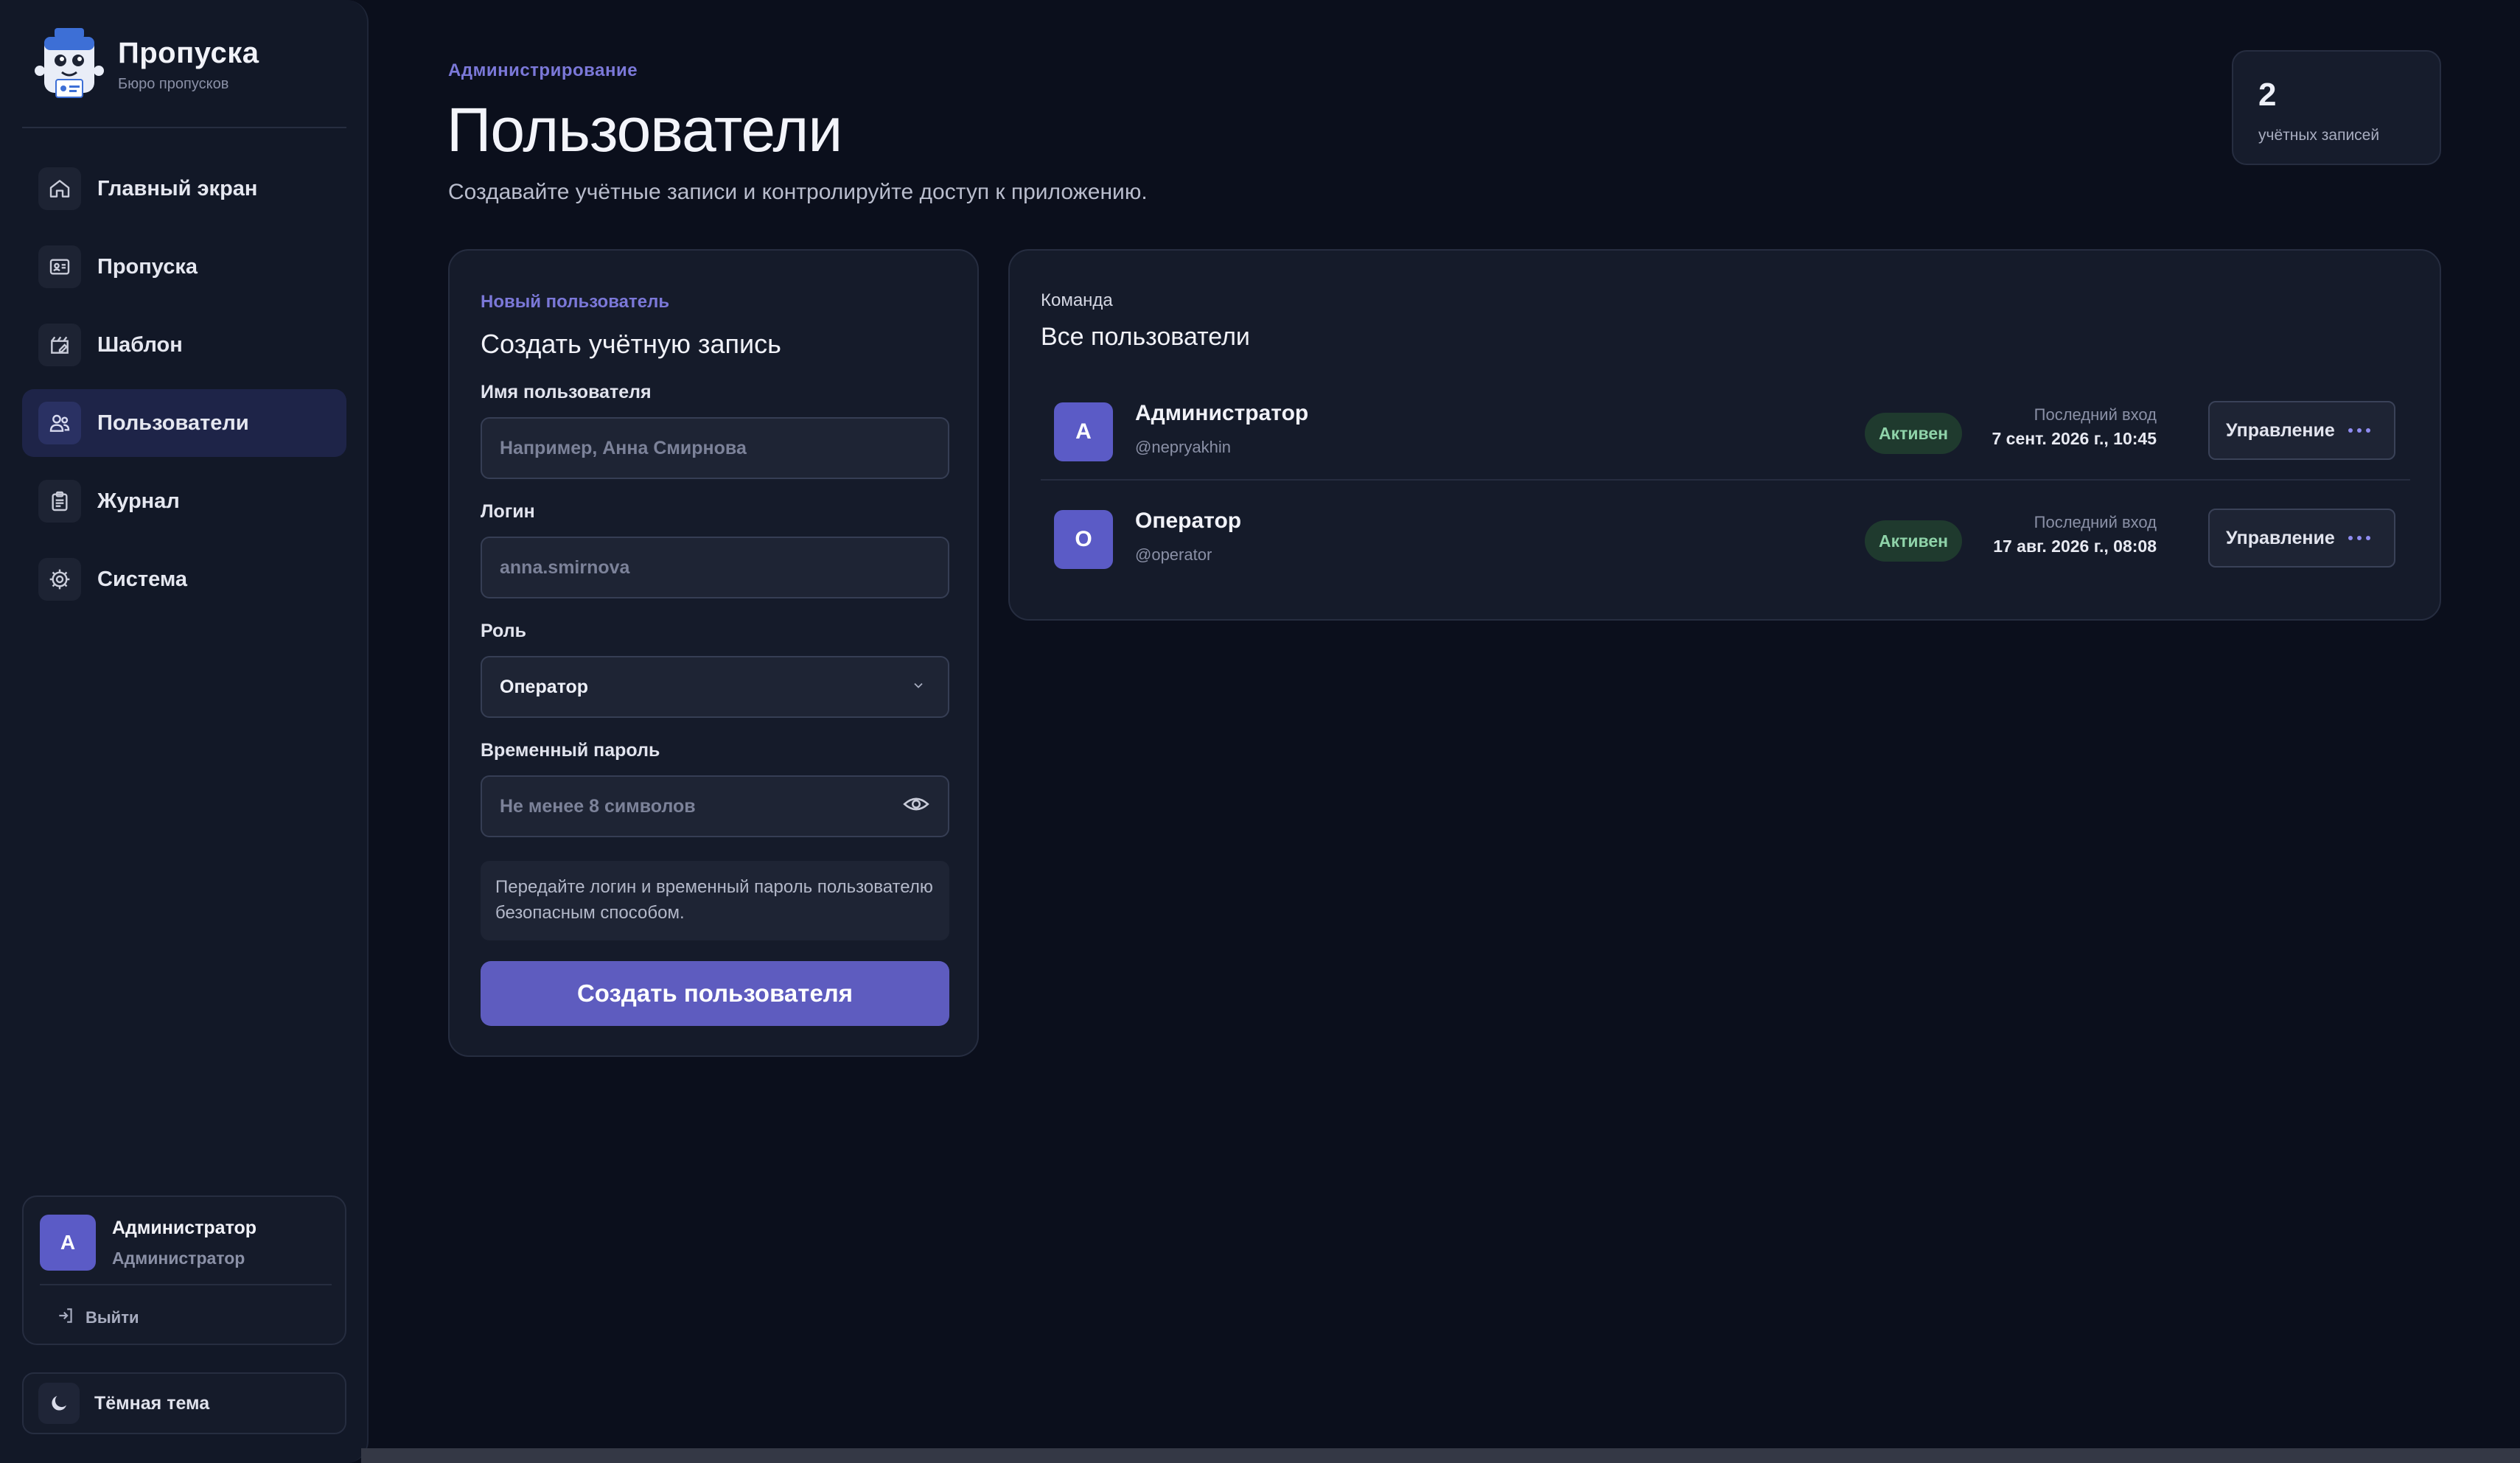 Image resolution: width=2520 pixels, height=1463 pixels. I want to click on sidebar-item-passes: Пропуска, so click(184, 267).